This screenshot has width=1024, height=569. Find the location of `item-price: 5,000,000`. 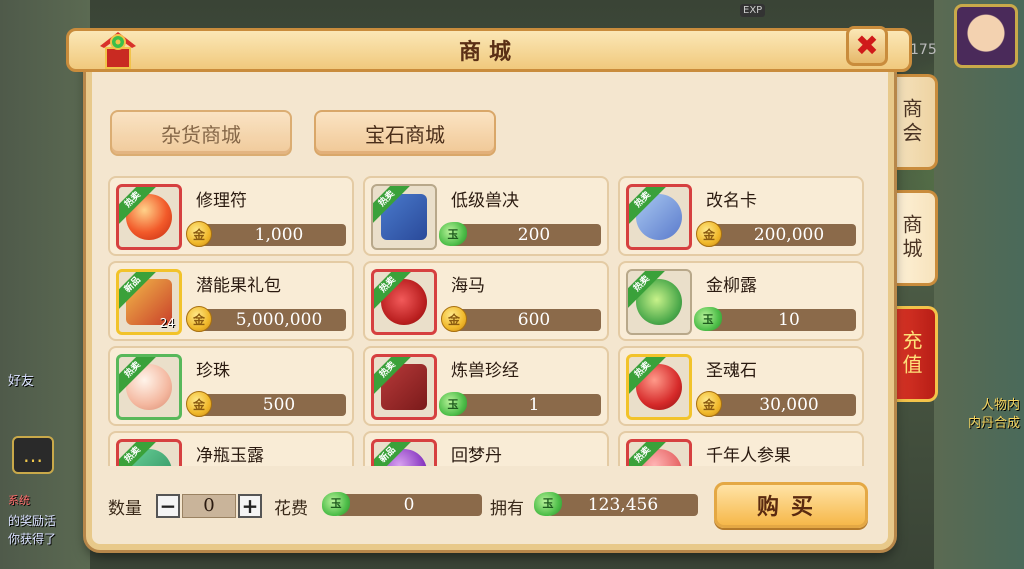

item-price: 5,000,000 is located at coordinates (279, 320).